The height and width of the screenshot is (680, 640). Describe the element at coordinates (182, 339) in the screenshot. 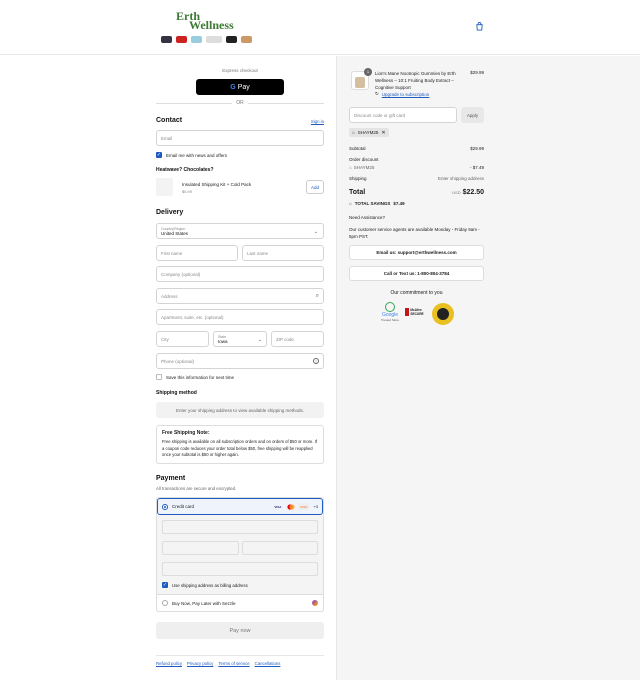

I see `city-field: City` at that location.